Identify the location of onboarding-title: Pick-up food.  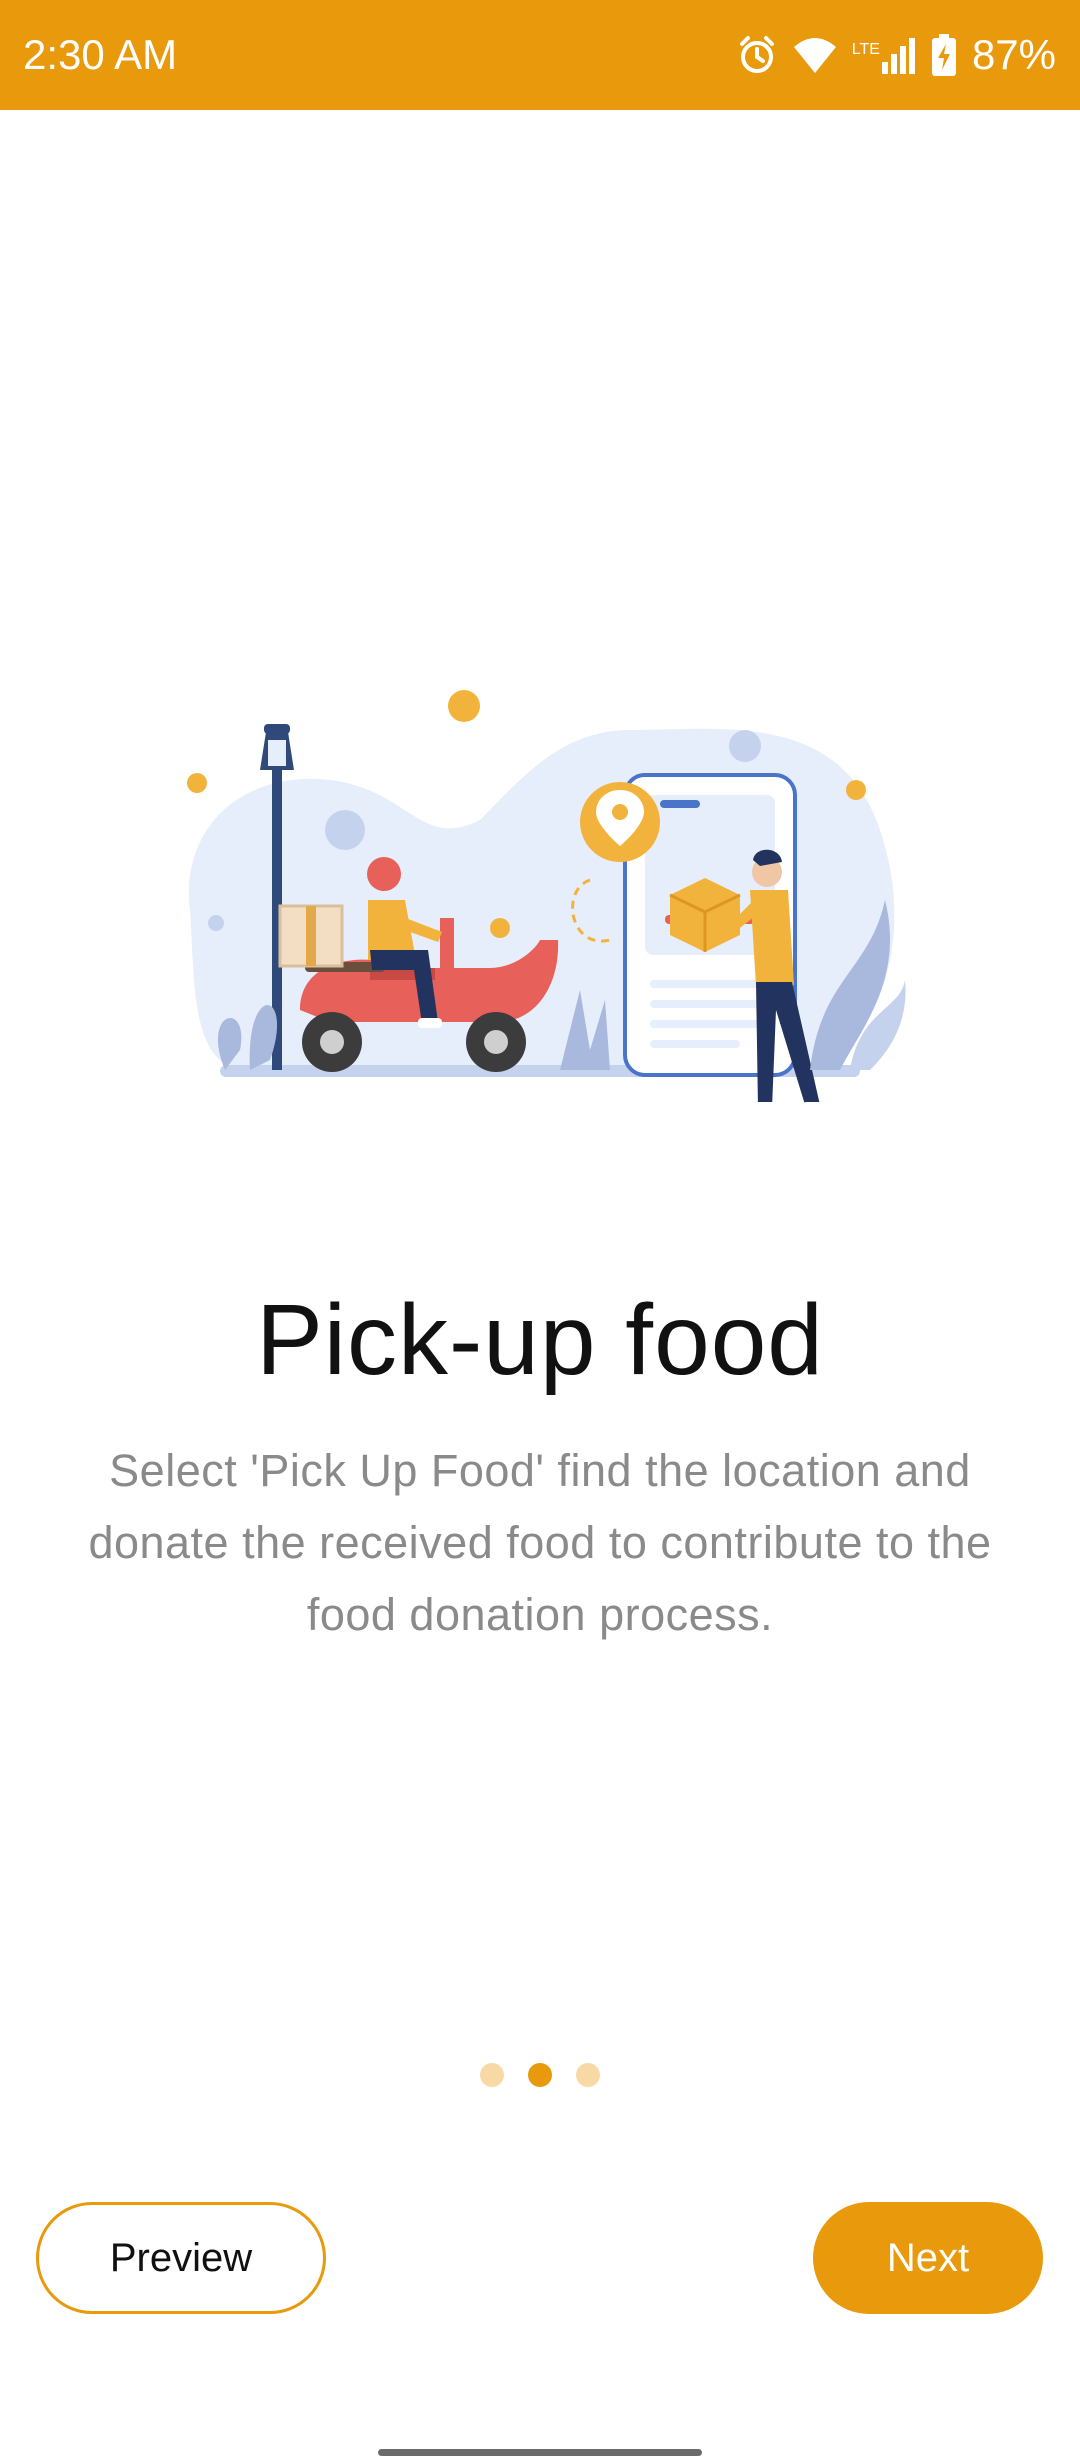
(540, 1340).